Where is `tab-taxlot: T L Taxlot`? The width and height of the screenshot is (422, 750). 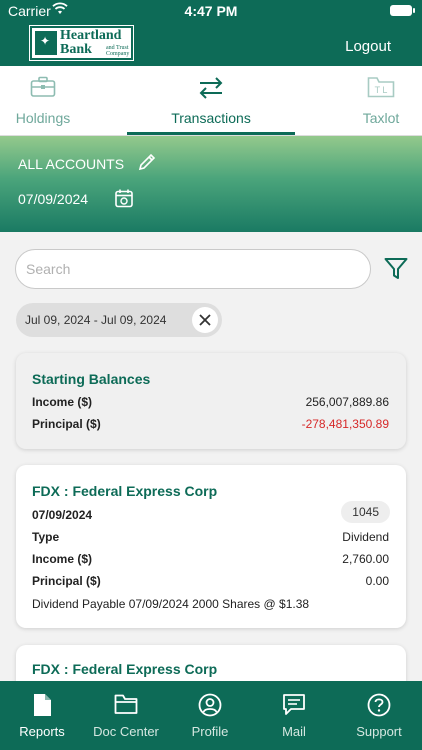
tab-taxlot: T L Taxlot is located at coordinates (381, 101).